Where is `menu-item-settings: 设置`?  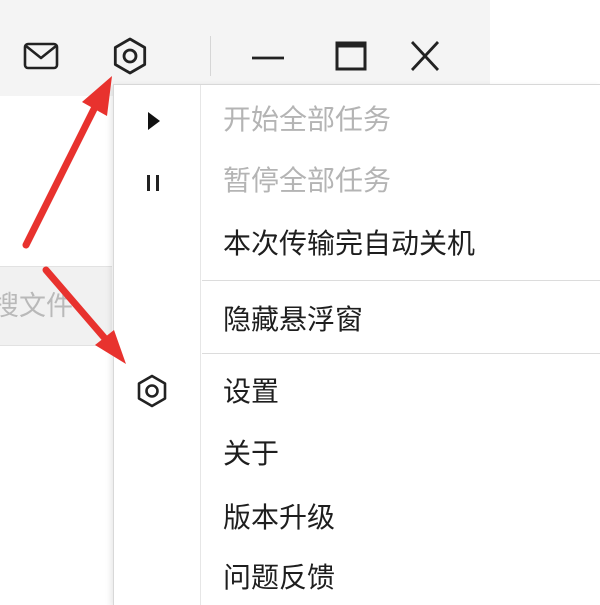 menu-item-settings: 设置 is located at coordinates (251, 392).